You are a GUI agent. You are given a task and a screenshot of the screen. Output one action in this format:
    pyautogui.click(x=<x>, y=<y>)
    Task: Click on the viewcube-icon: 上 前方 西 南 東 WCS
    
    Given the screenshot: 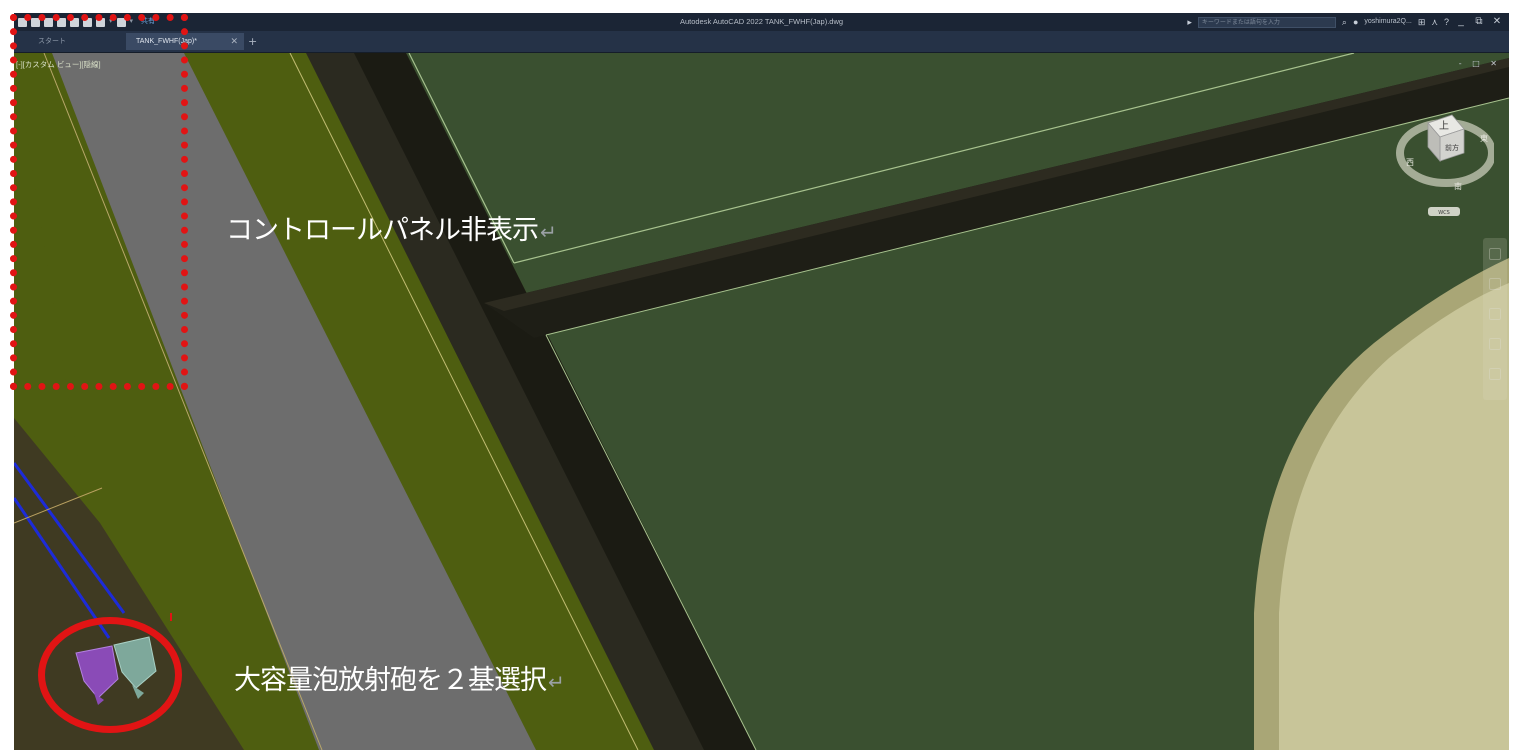 What is the action you would take?
    pyautogui.click(x=1444, y=165)
    